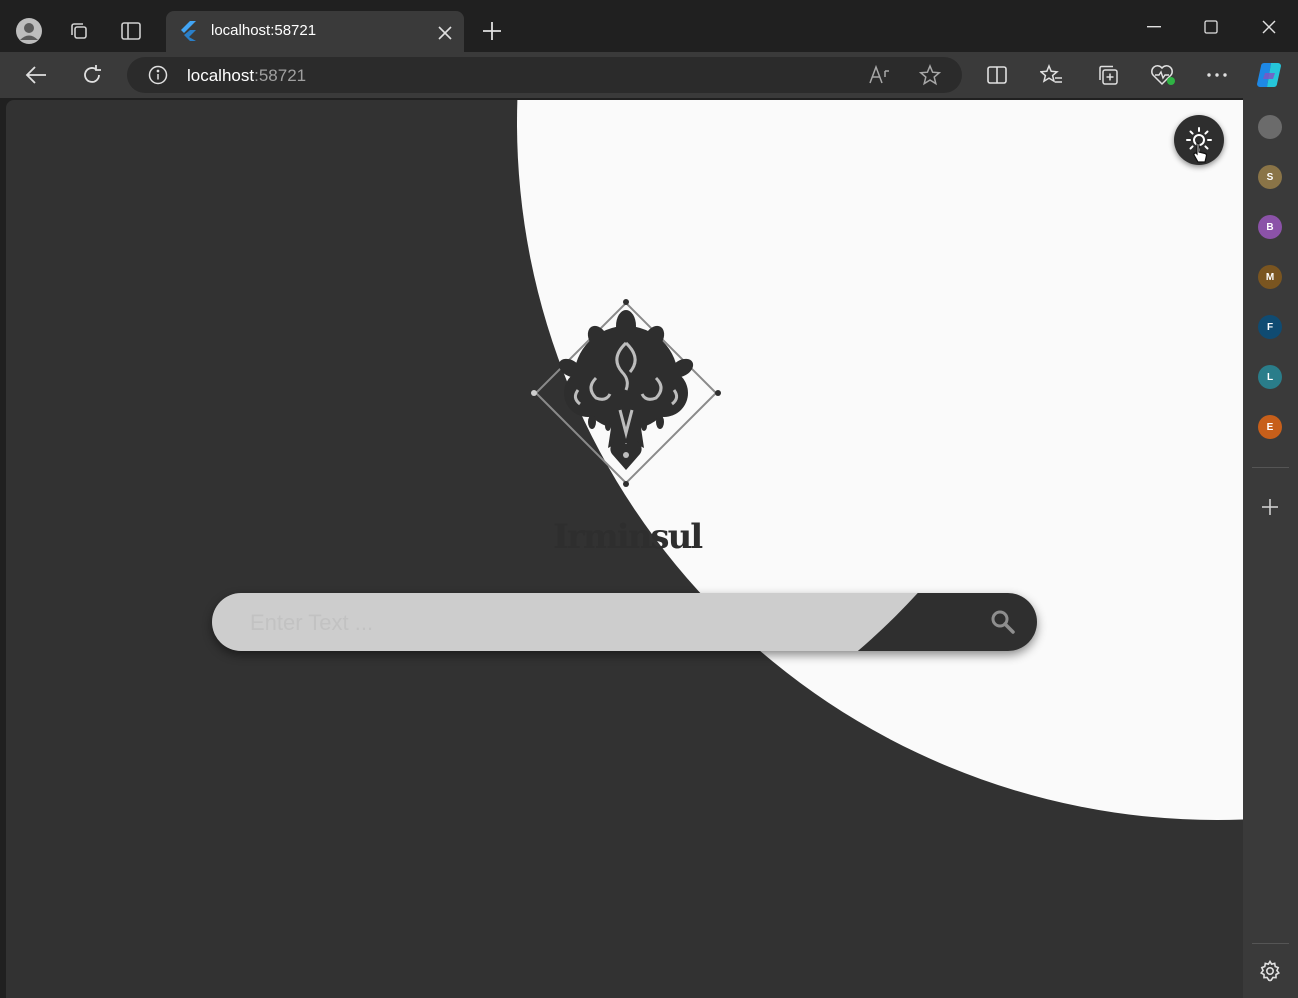 The width and height of the screenshot is (1298, 998). Describe the element at coordinates (1270, 548) in the screenshot. I see `edge-sidebar: S B M F L E` at that location.